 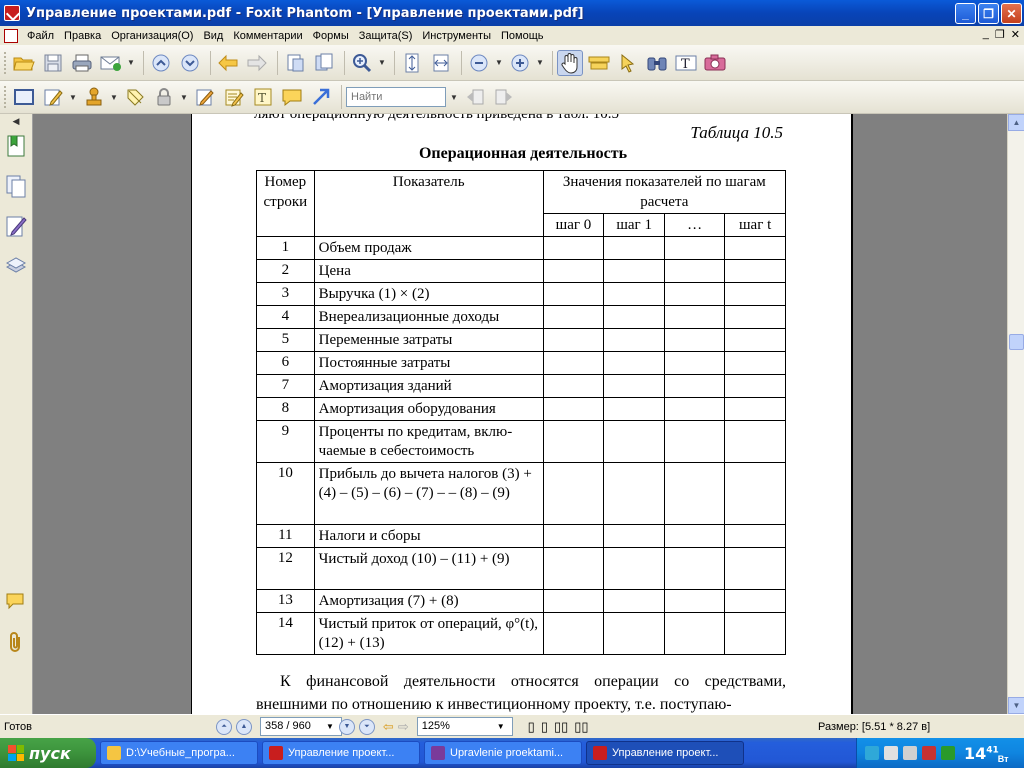 I want to click on doc-restore-button: ❐, so click(x=1000, y=34).